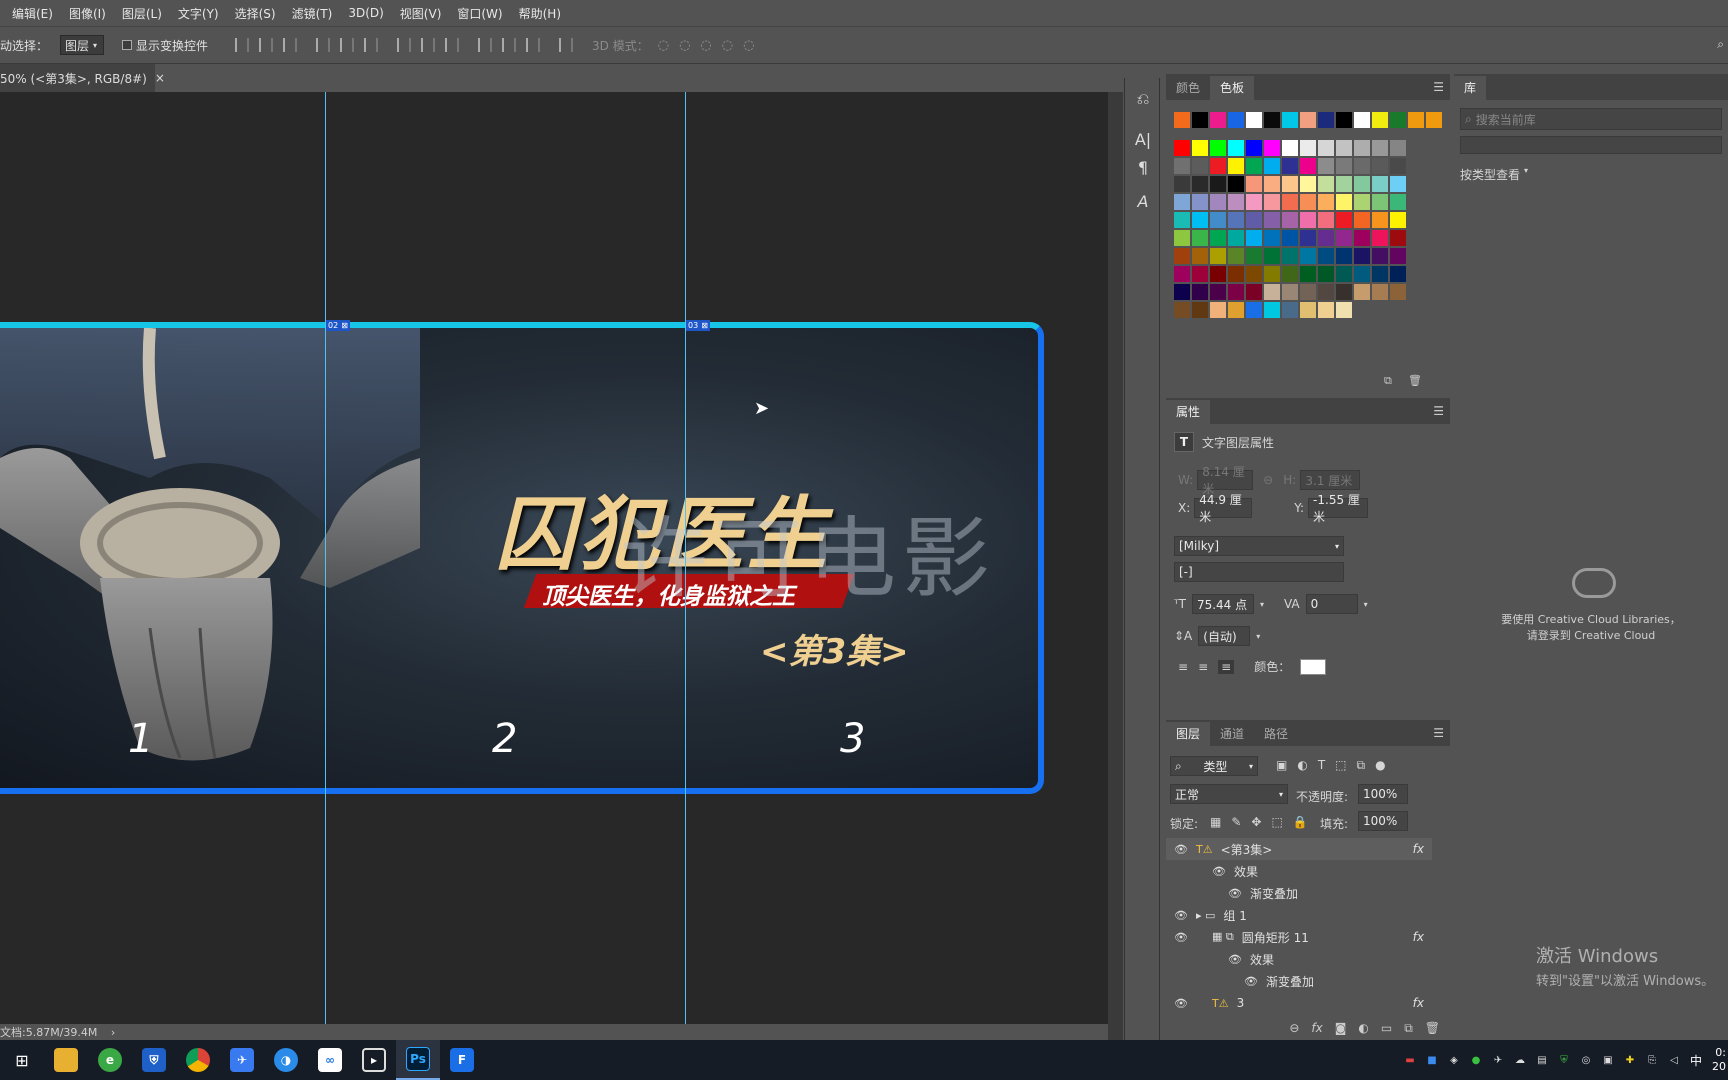  Describe the element at coordinates (1214, 766) in the screenshot. I see `layer-filter-select: ⌕ 类型 ▾` at that location.